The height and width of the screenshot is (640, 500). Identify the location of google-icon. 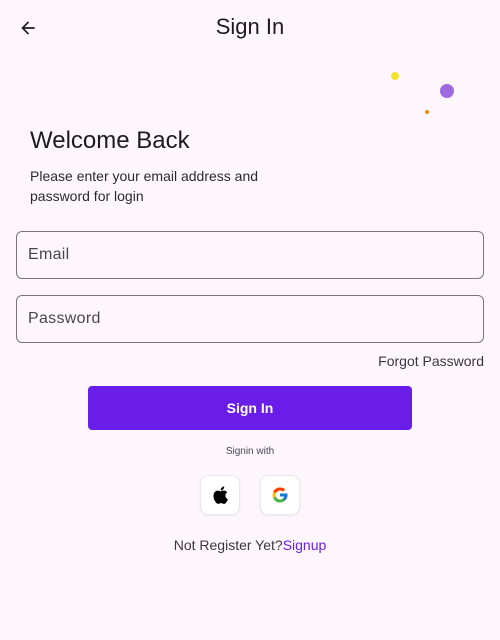
(280, 495).